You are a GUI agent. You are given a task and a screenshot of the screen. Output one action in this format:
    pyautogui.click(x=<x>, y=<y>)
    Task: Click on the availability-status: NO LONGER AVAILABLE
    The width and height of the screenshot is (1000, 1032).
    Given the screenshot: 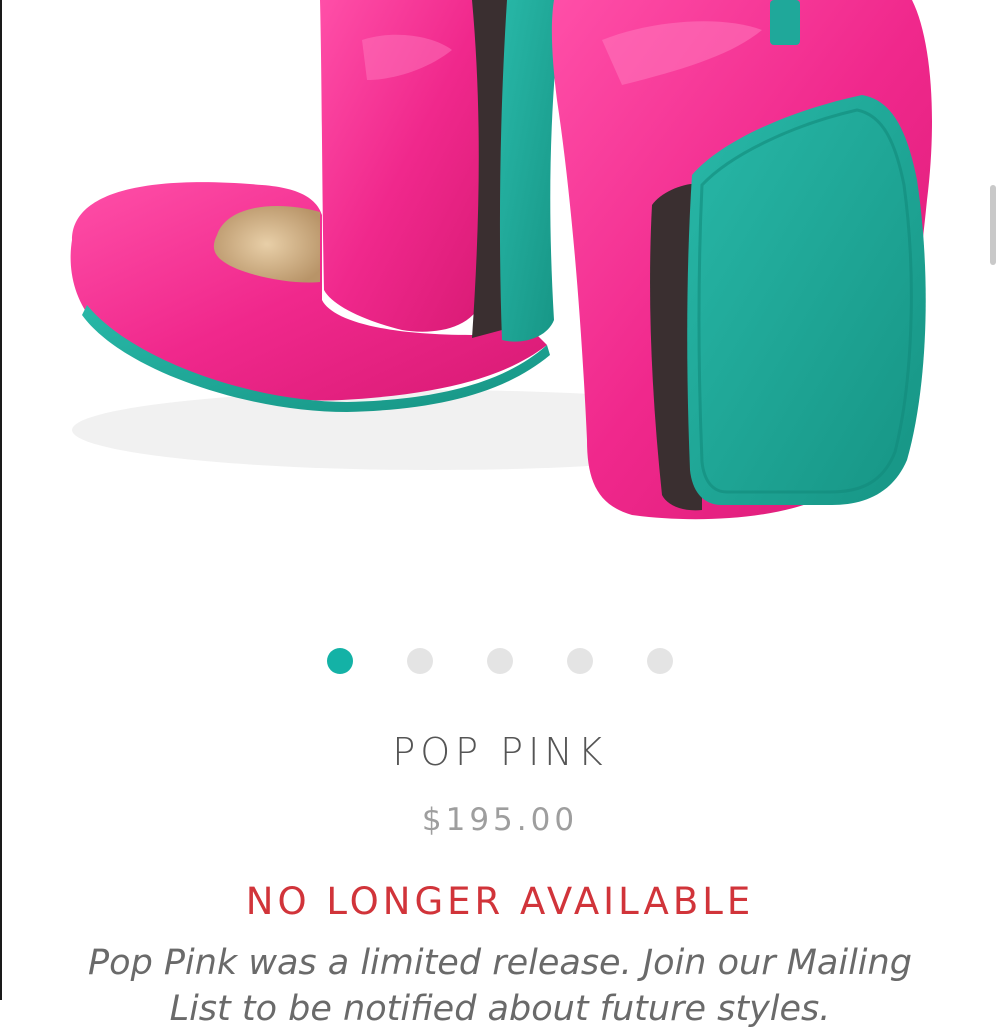 What is the action you would take?
    pyautogui.click(x=500, y=901)
    